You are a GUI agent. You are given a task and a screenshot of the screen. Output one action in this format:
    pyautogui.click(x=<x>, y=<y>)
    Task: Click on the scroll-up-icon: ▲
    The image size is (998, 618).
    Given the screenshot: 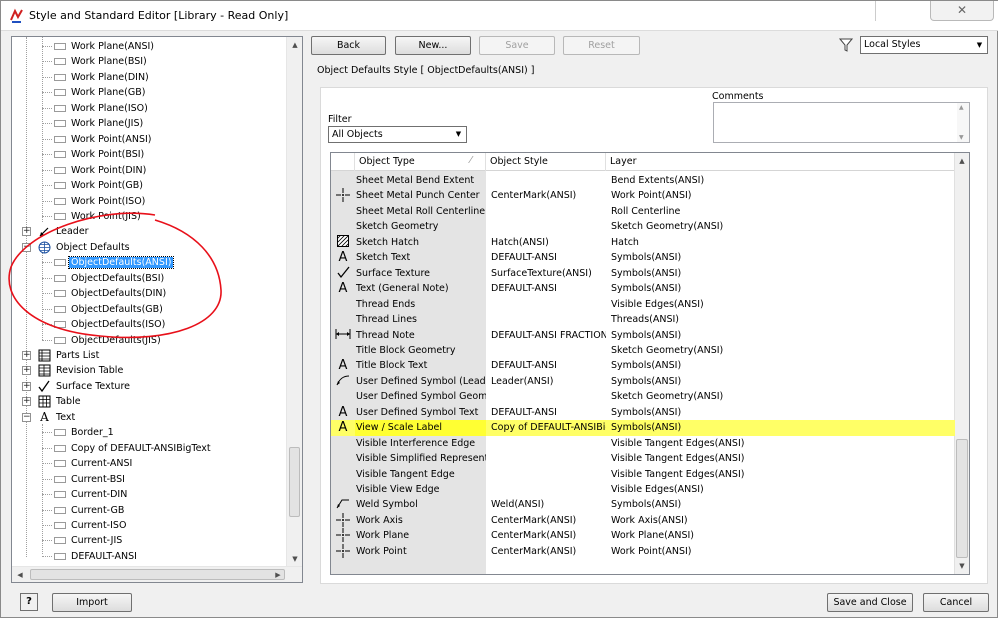 What is the action you would take?
    pyautogui.click(x=294, y=45)
    